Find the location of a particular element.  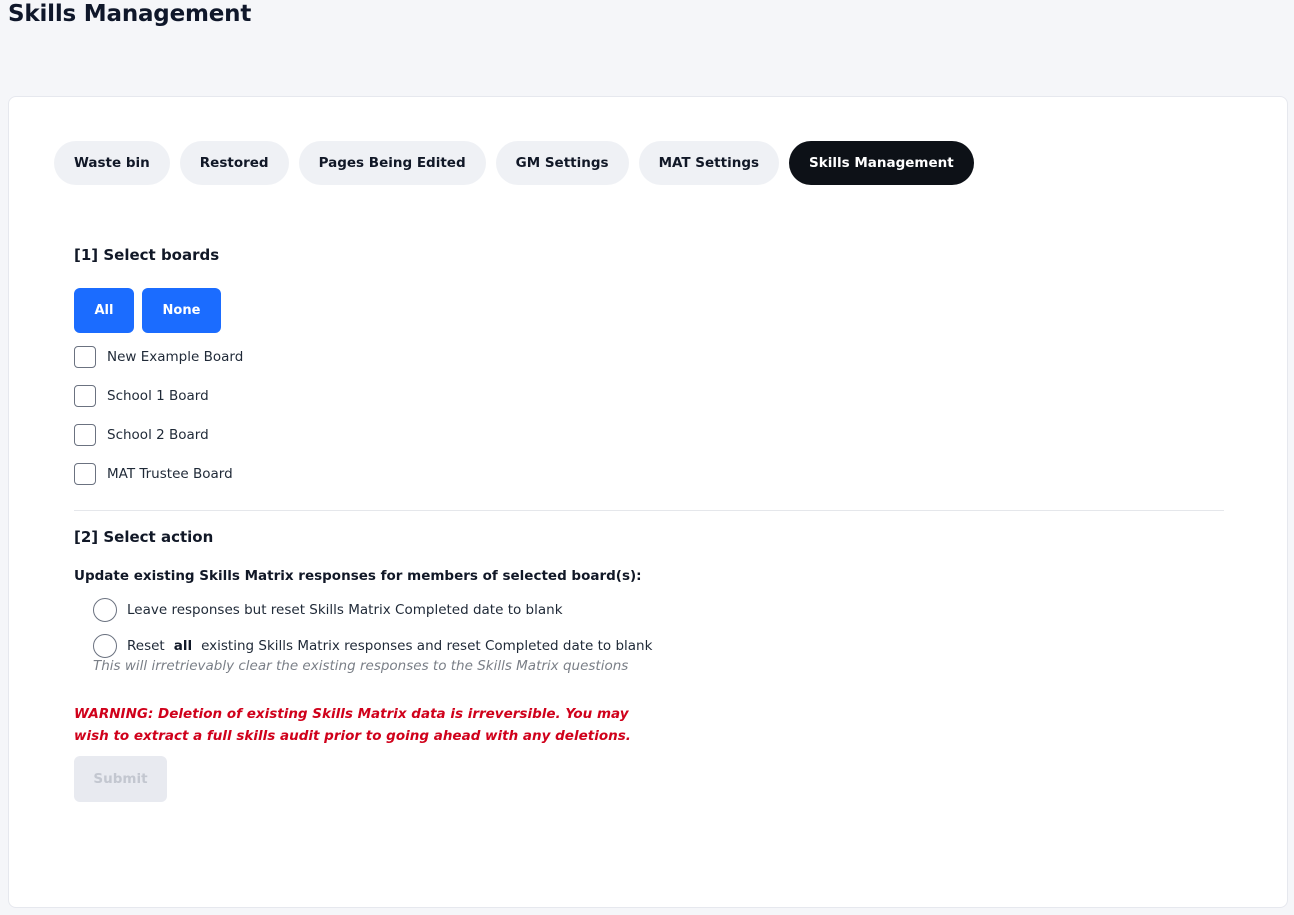

board-checkbox-school-2-board is located at coordinates (85, 435).